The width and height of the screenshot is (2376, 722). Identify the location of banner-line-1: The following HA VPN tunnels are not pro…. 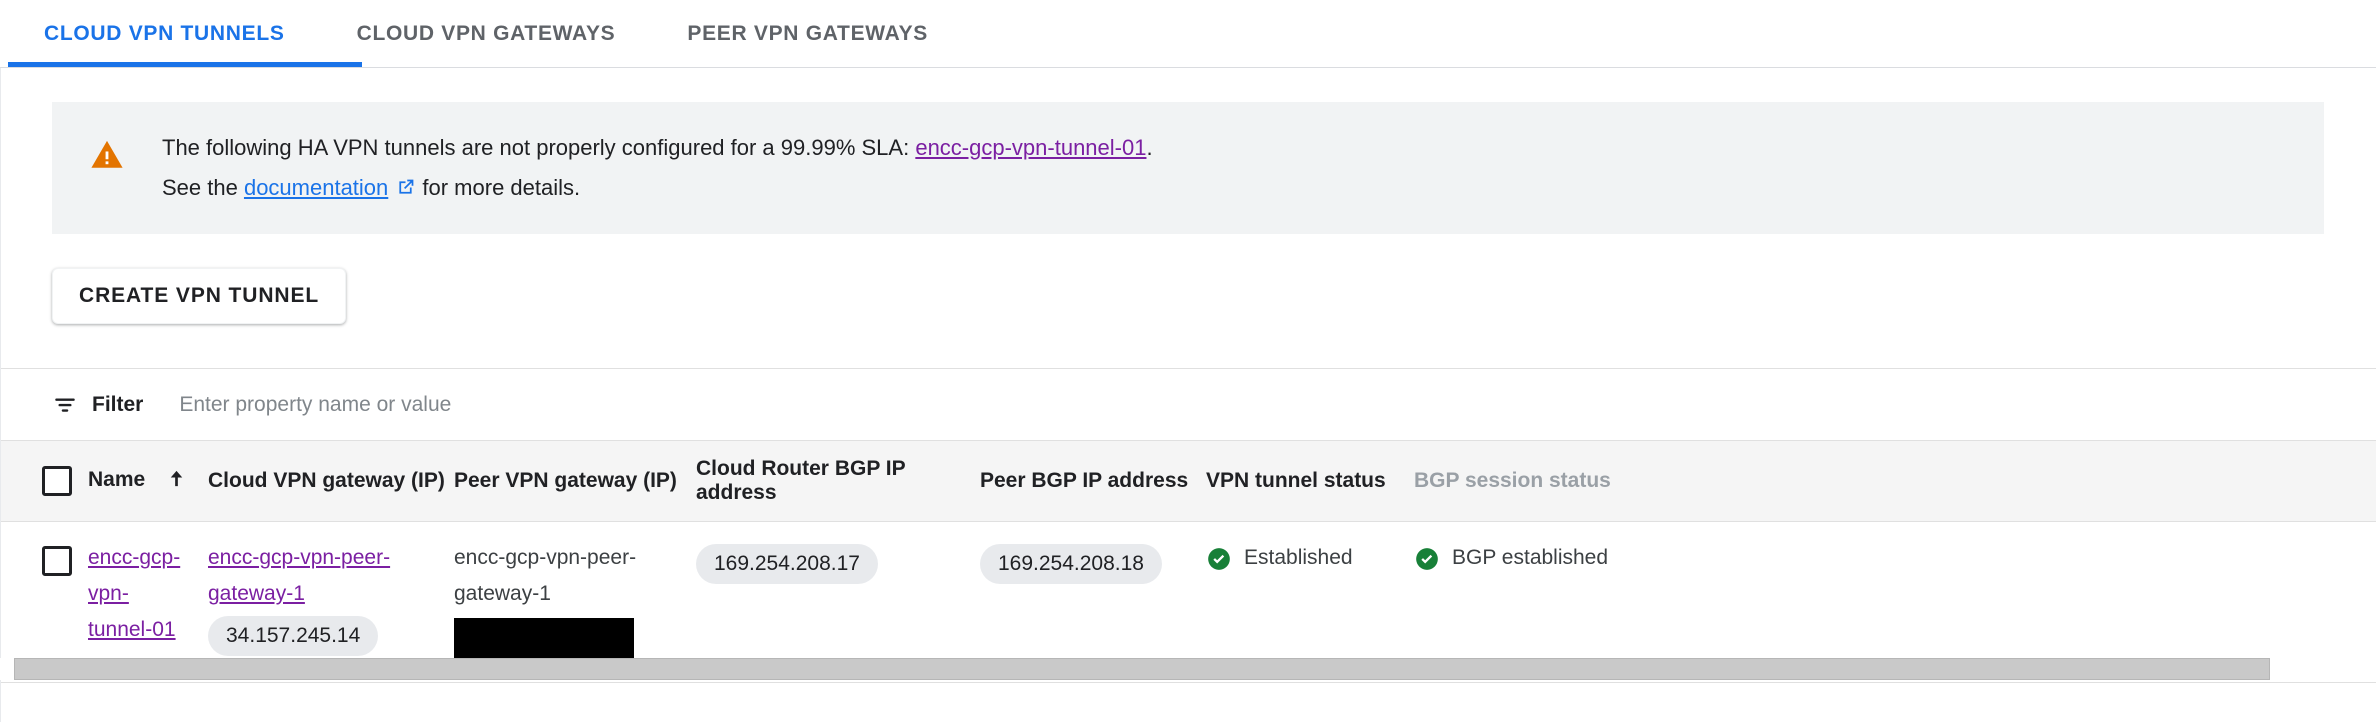
(657, 148).